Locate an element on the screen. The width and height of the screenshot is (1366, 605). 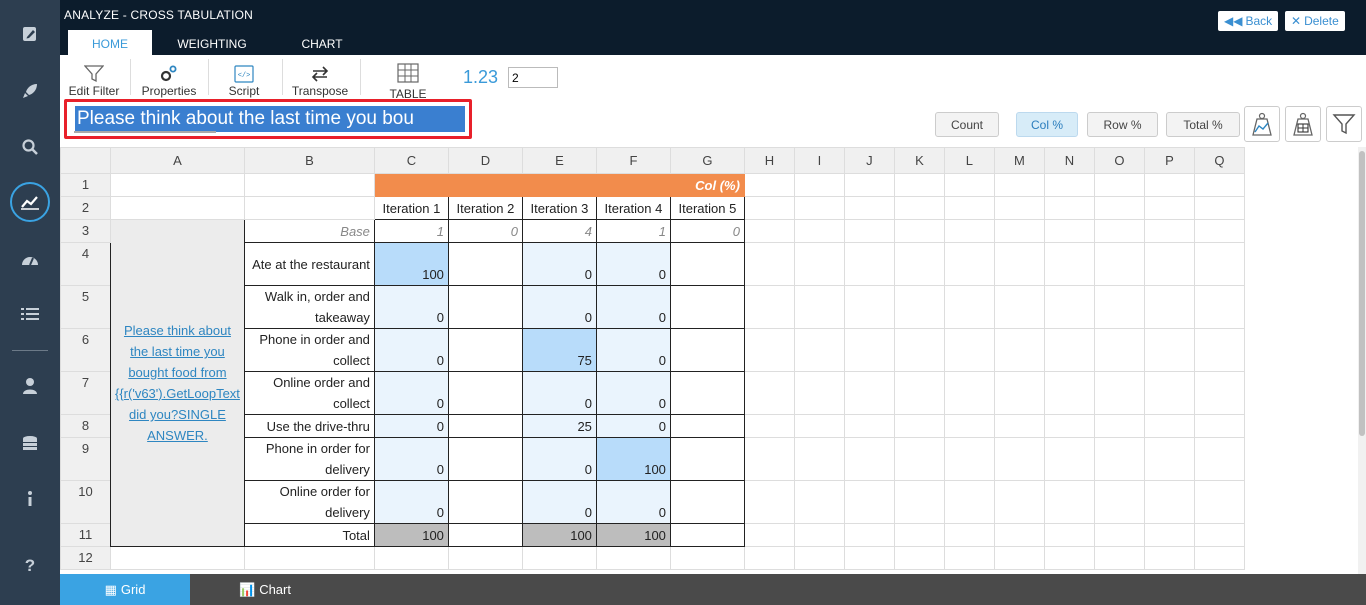
count-button: Count is located at coordinates (967, 124).